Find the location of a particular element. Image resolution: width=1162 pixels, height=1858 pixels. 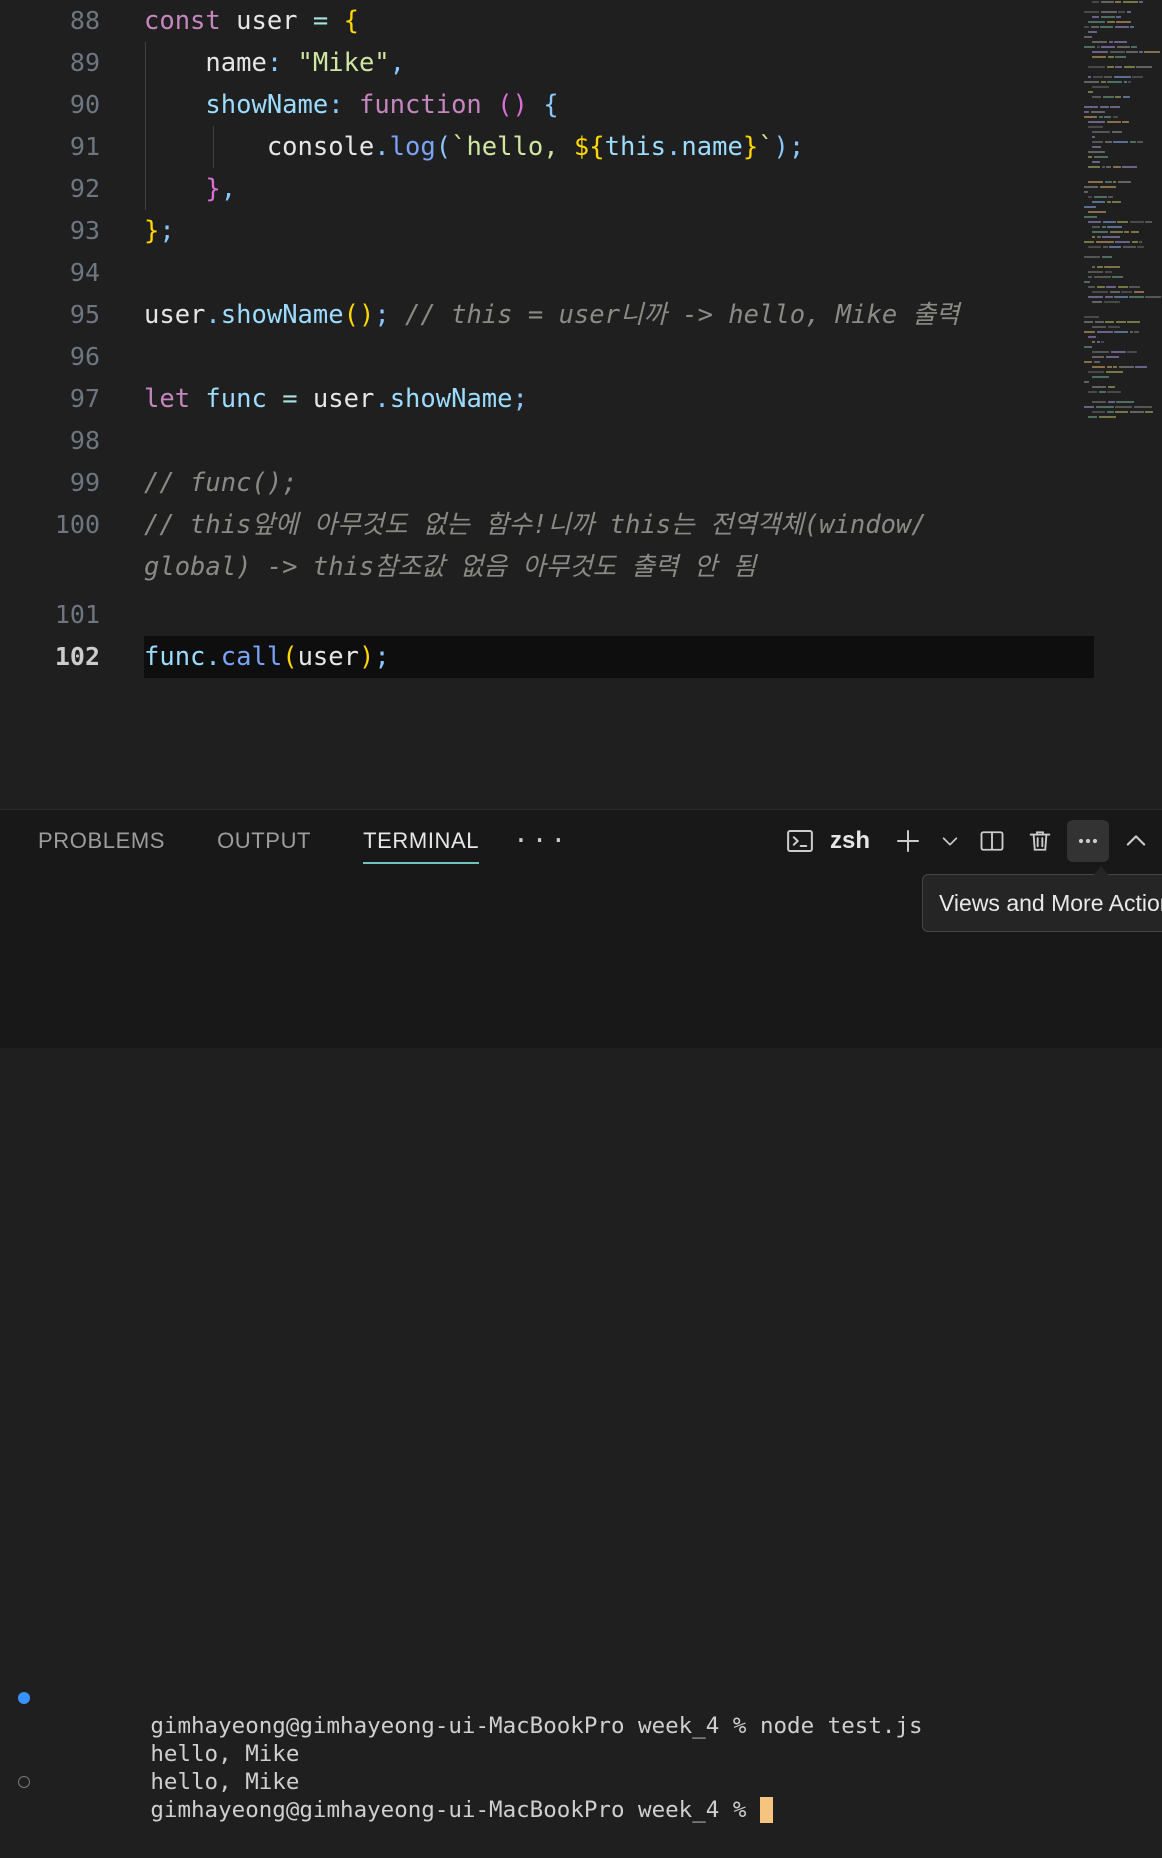

tab-problems: PROBLEMS is located at coordinates (101, 841).